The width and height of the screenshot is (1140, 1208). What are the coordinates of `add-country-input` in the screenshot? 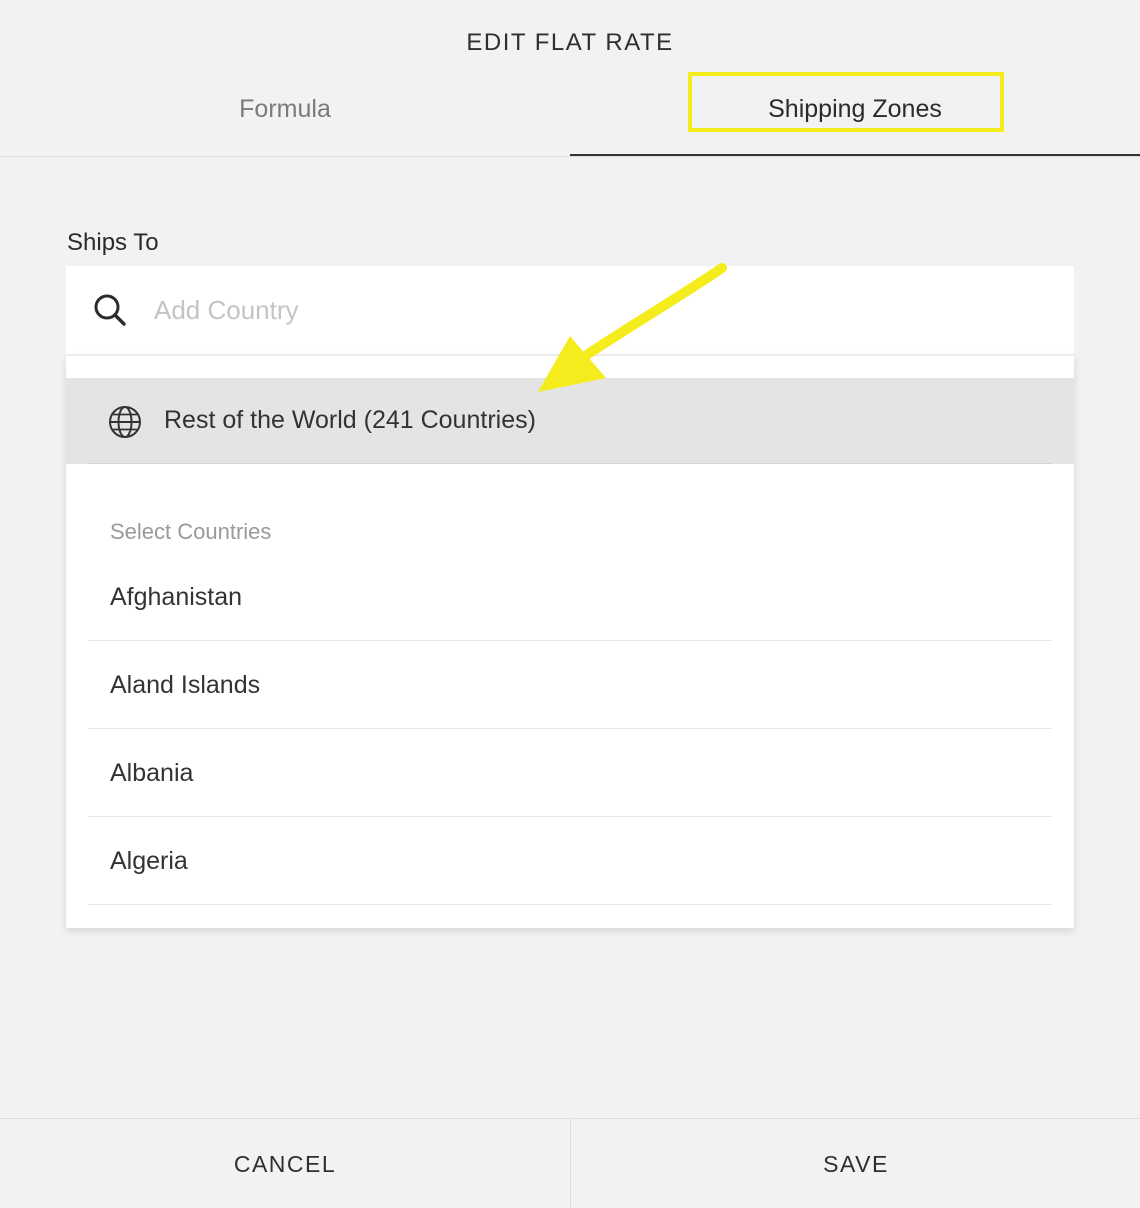 It's located at (594, 310).